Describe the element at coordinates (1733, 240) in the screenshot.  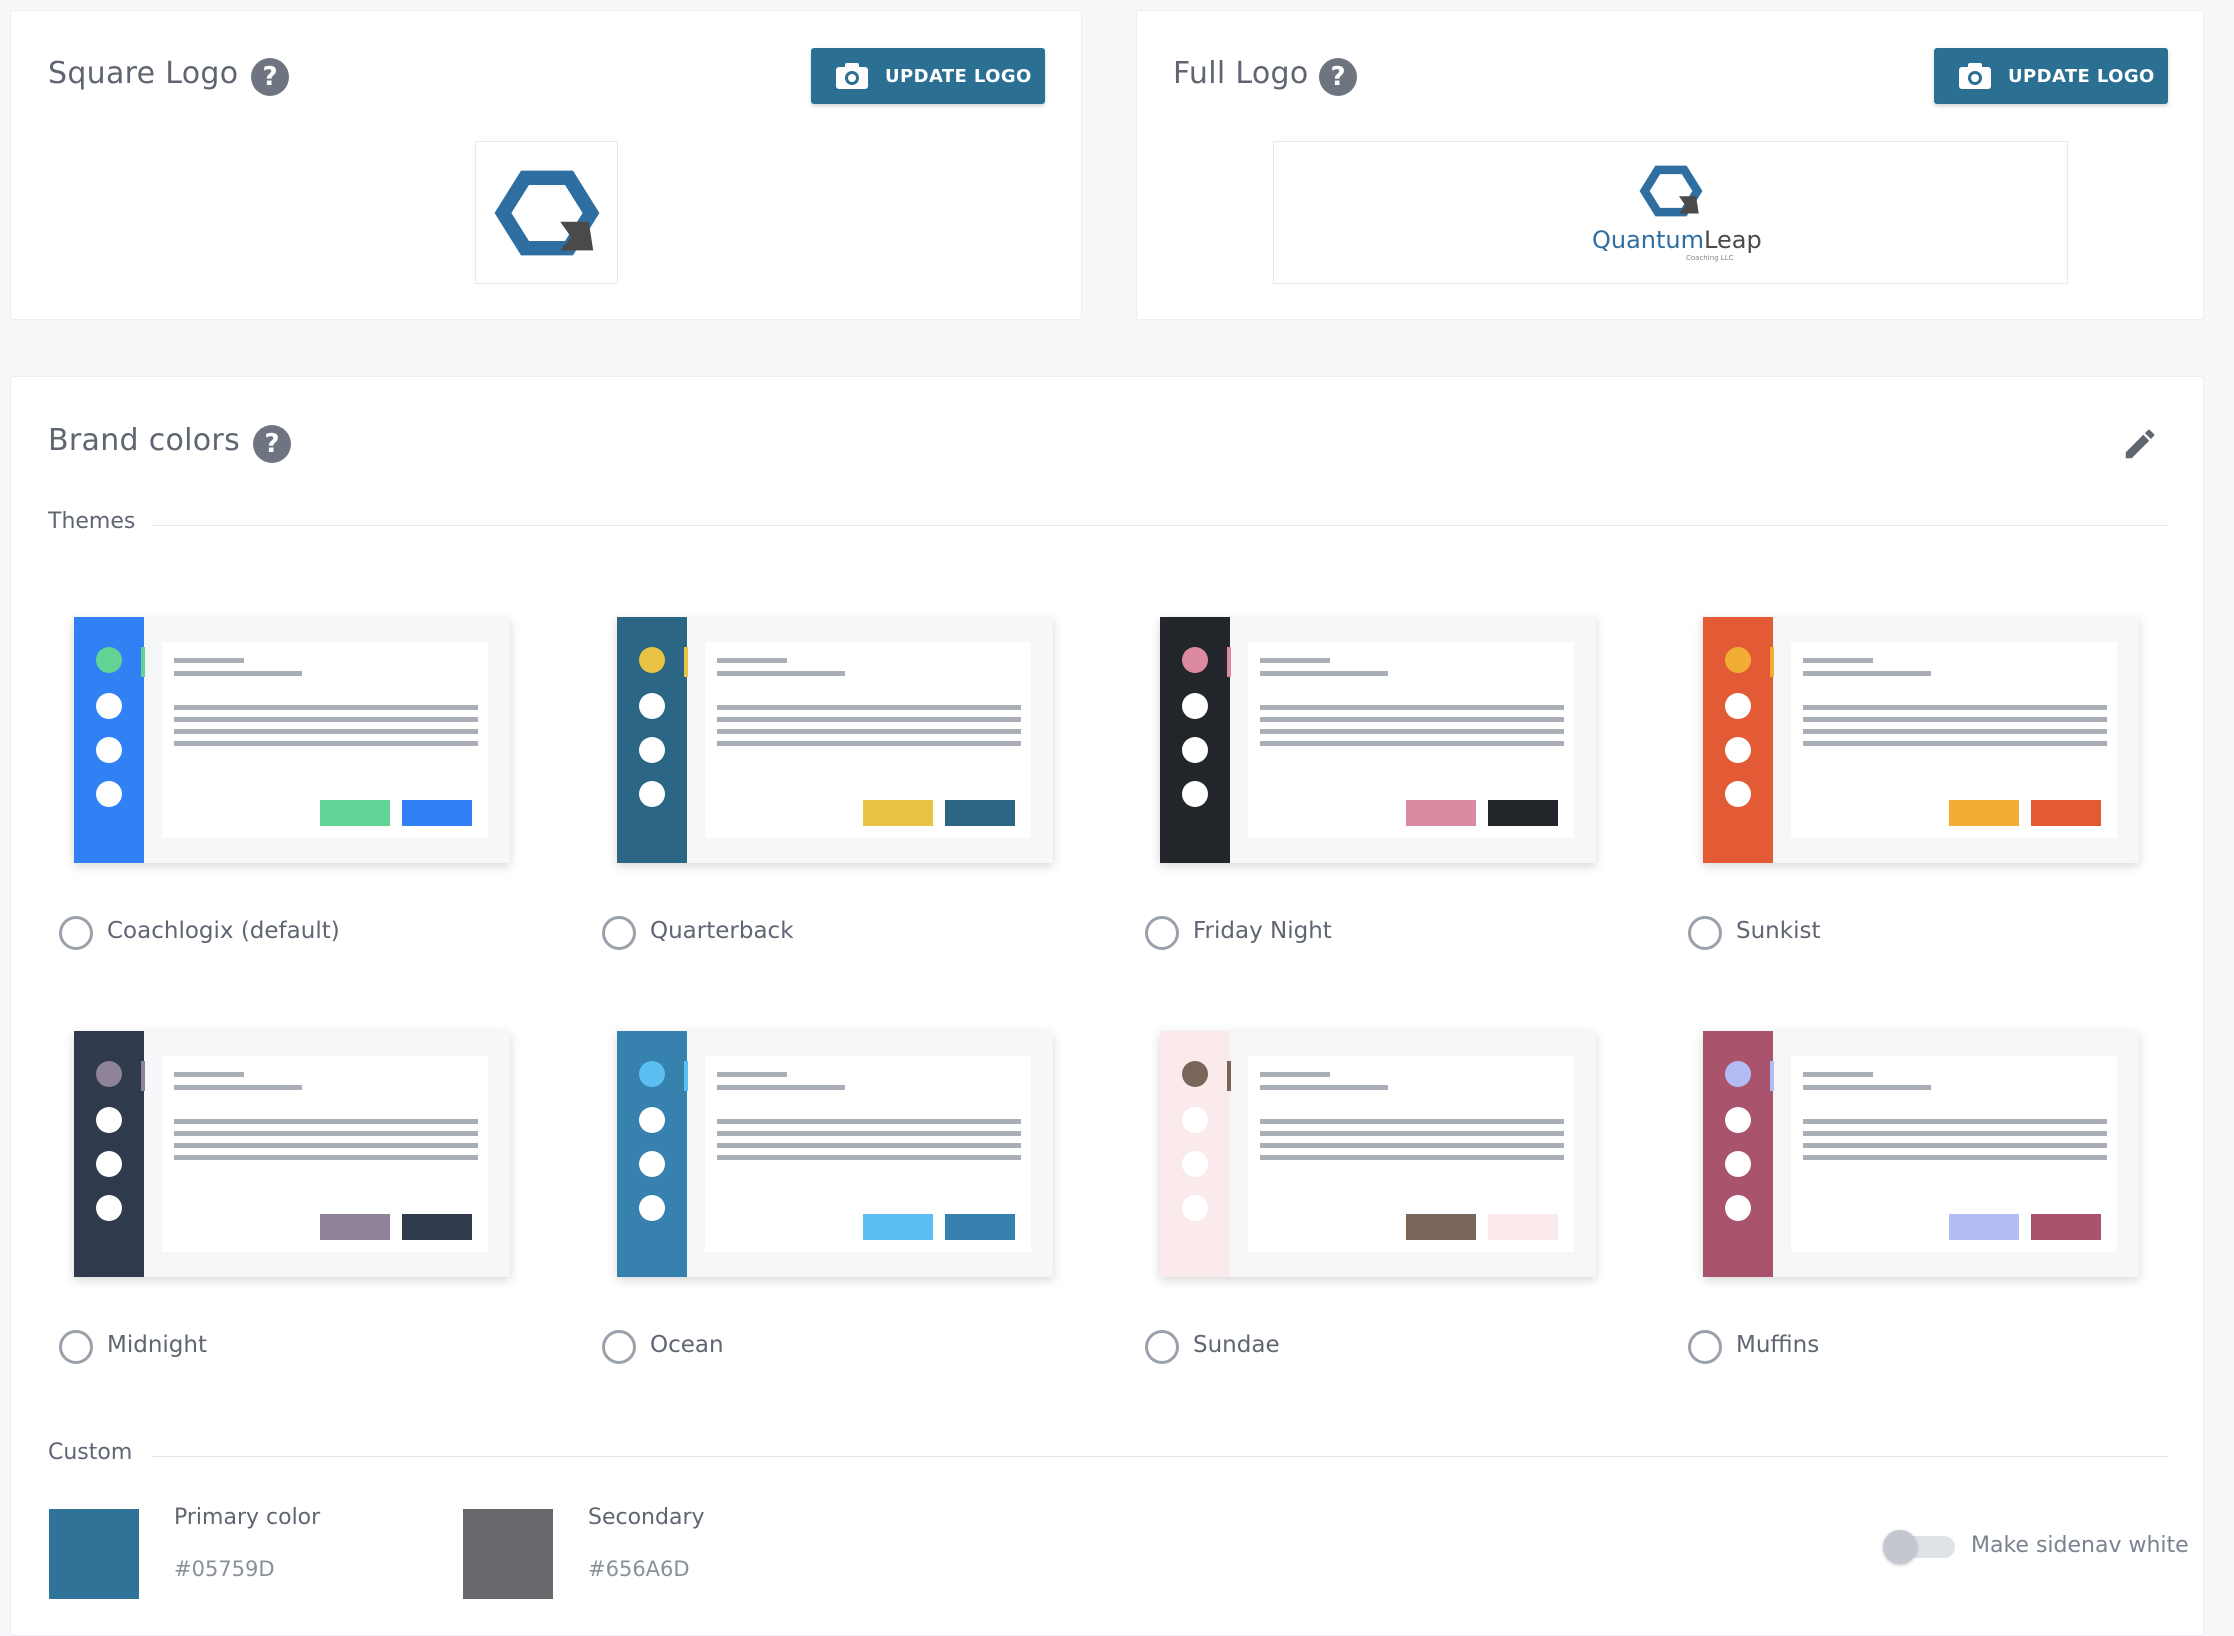
I see `logo-text-leap: Leap` at that location.